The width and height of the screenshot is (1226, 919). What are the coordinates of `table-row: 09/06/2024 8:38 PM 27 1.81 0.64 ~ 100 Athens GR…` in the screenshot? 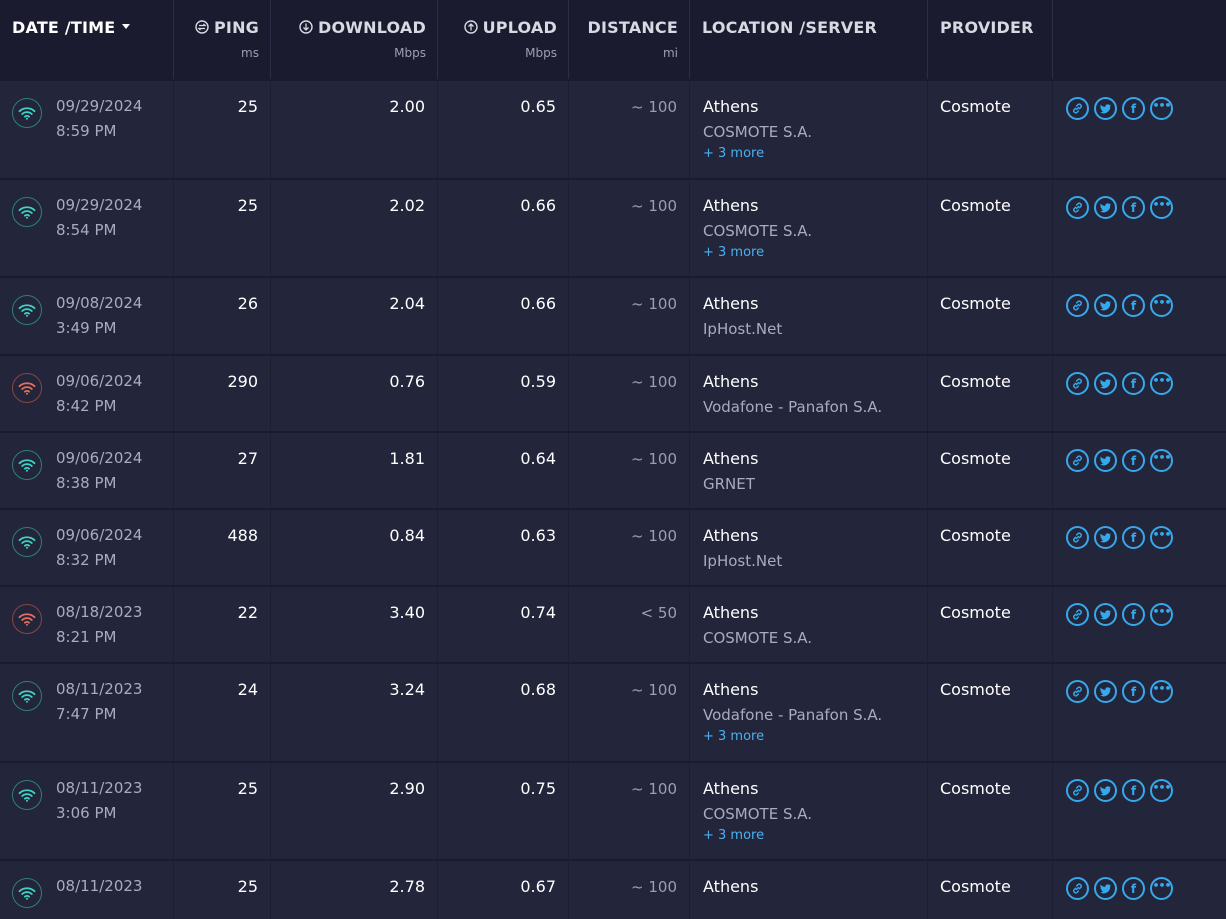 It's located at (613, 469).